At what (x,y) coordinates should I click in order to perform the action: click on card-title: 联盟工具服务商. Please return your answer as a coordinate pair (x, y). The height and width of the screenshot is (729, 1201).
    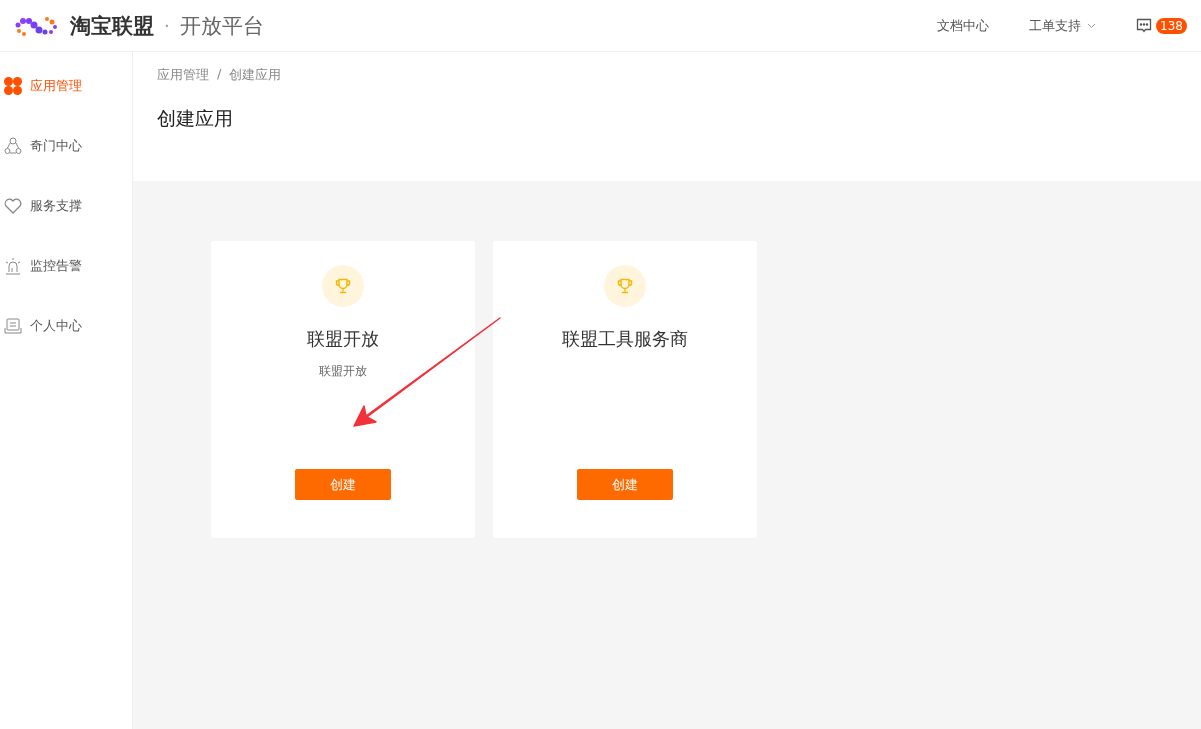
    Looking at the image, I should click on (625, 339).